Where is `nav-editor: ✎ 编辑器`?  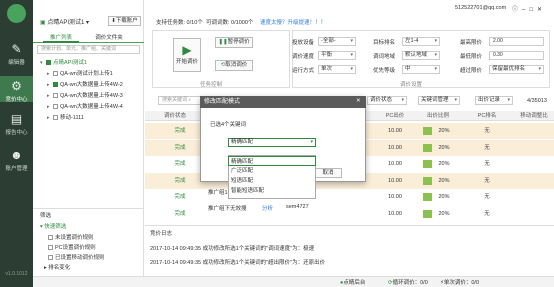 nav-editor: ✎ 编辑器 is located at coordinates (16, 54).